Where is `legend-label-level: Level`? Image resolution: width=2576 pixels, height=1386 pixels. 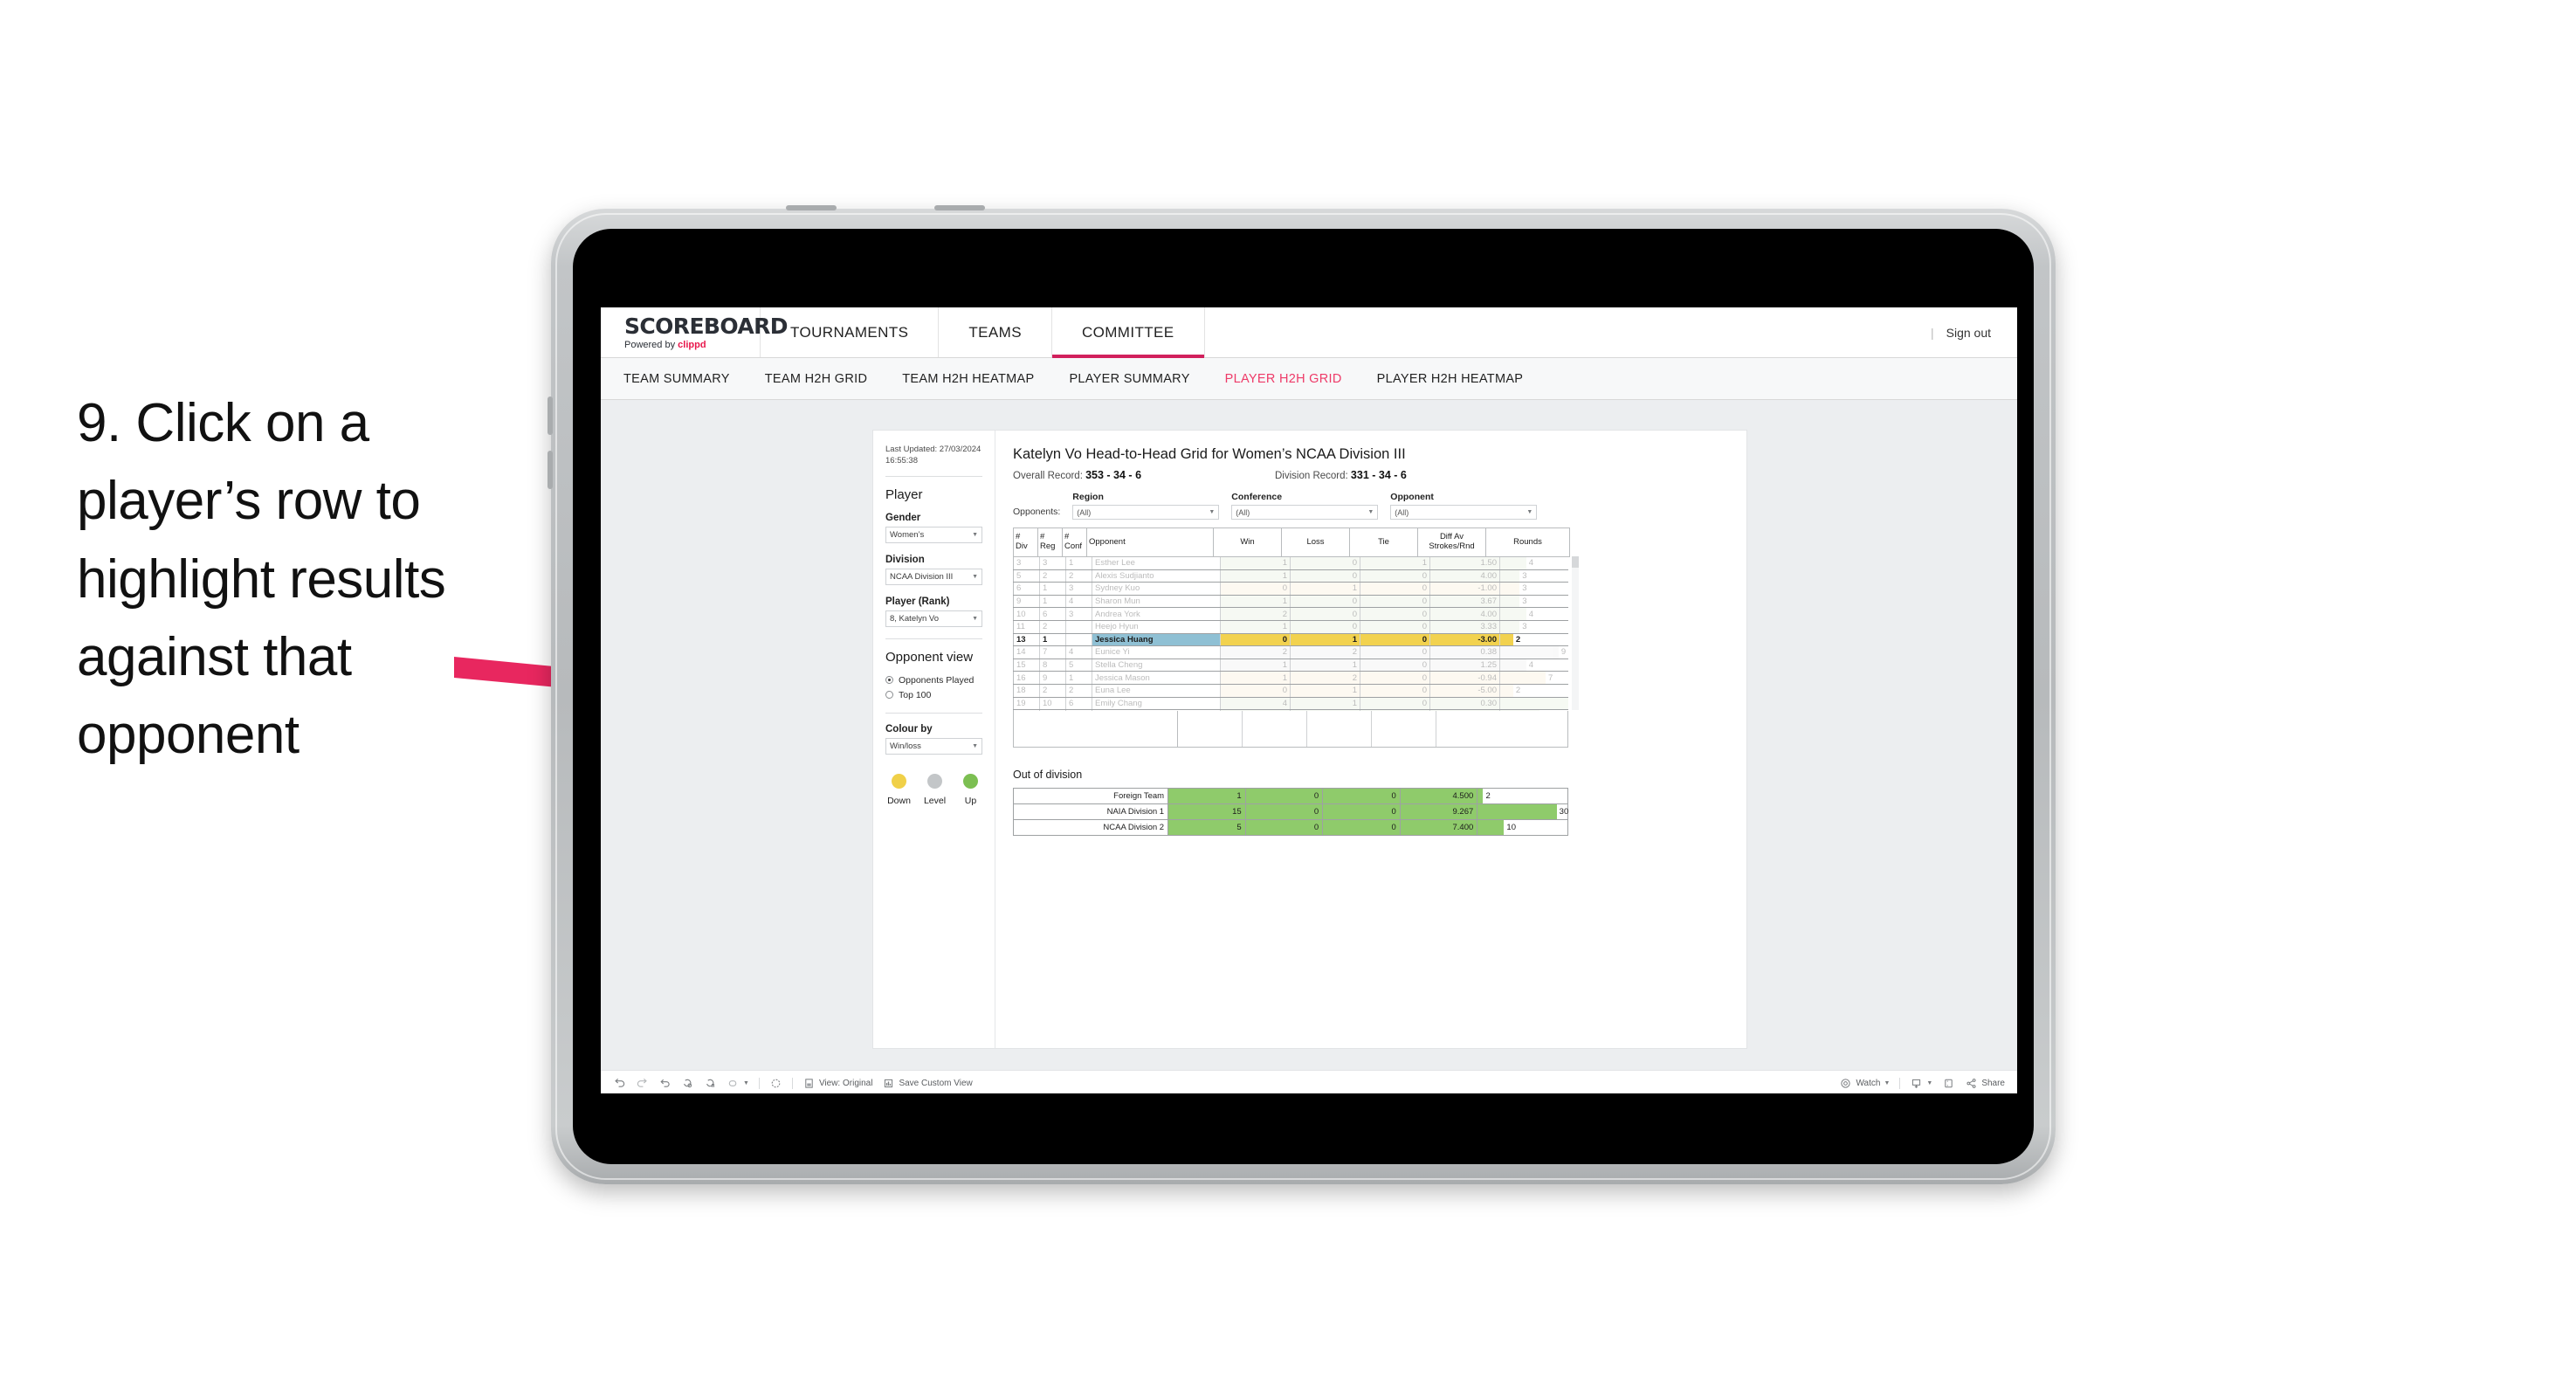 legend-label-level: Level is located at coordinates (935, 800).